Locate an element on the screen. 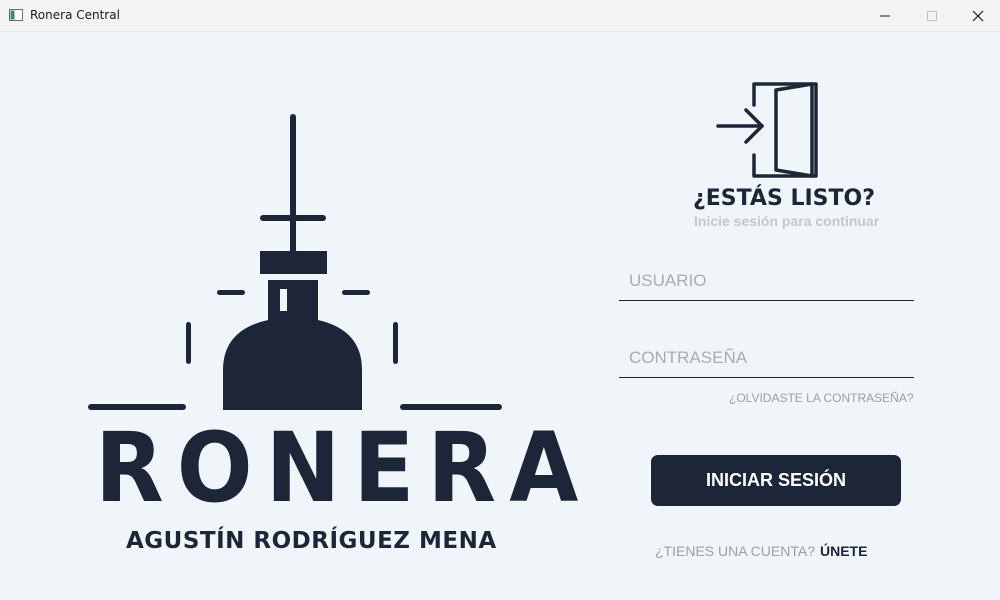 The height and width of the screenshot is (600, 1000). maximize-button is located at coordinates (932, 15).